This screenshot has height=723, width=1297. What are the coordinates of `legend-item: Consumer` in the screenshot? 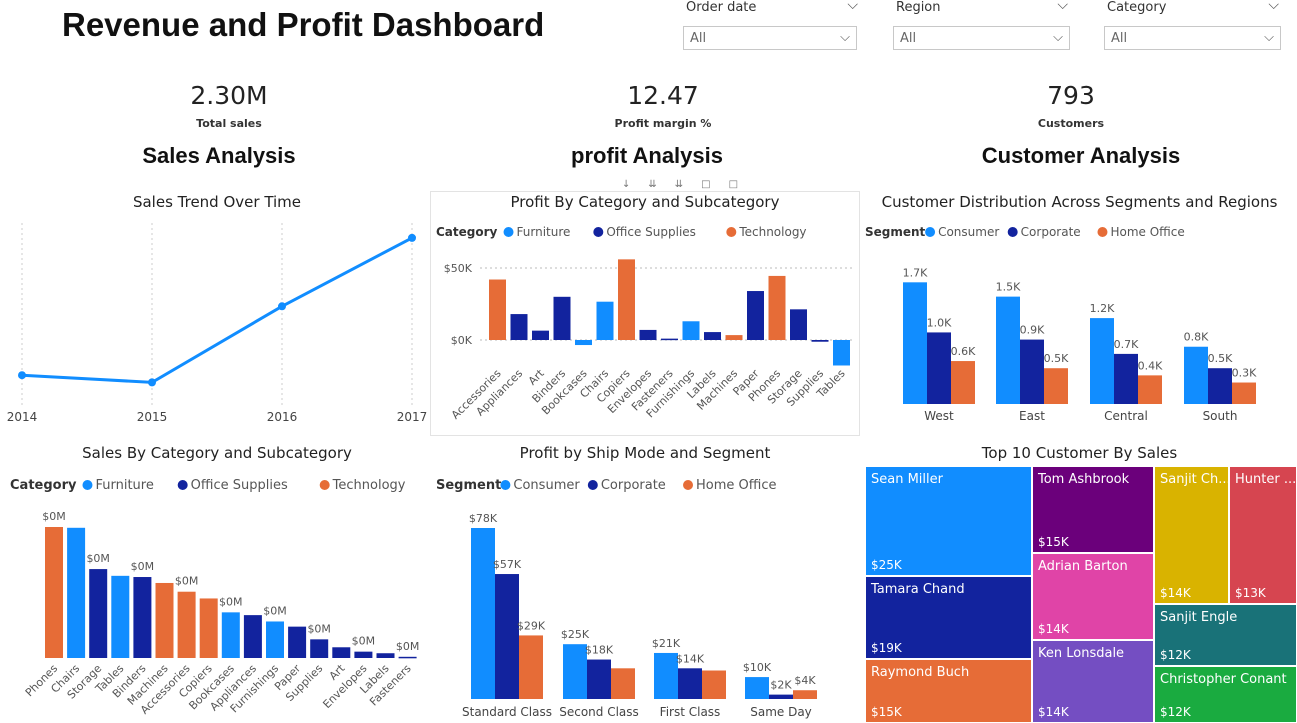 It's located at (968, 232).